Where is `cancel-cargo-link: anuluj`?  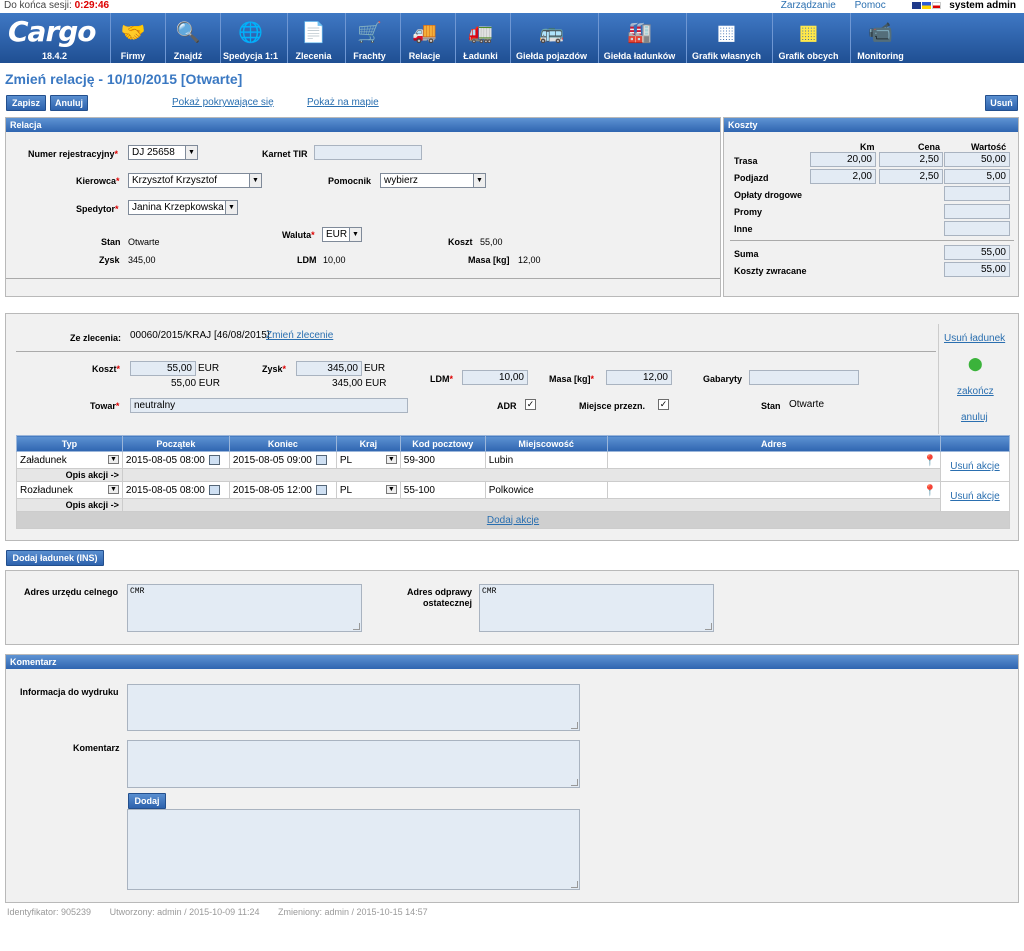 cancel-cargo-link: anuluj is located at coordinates (974, 417).